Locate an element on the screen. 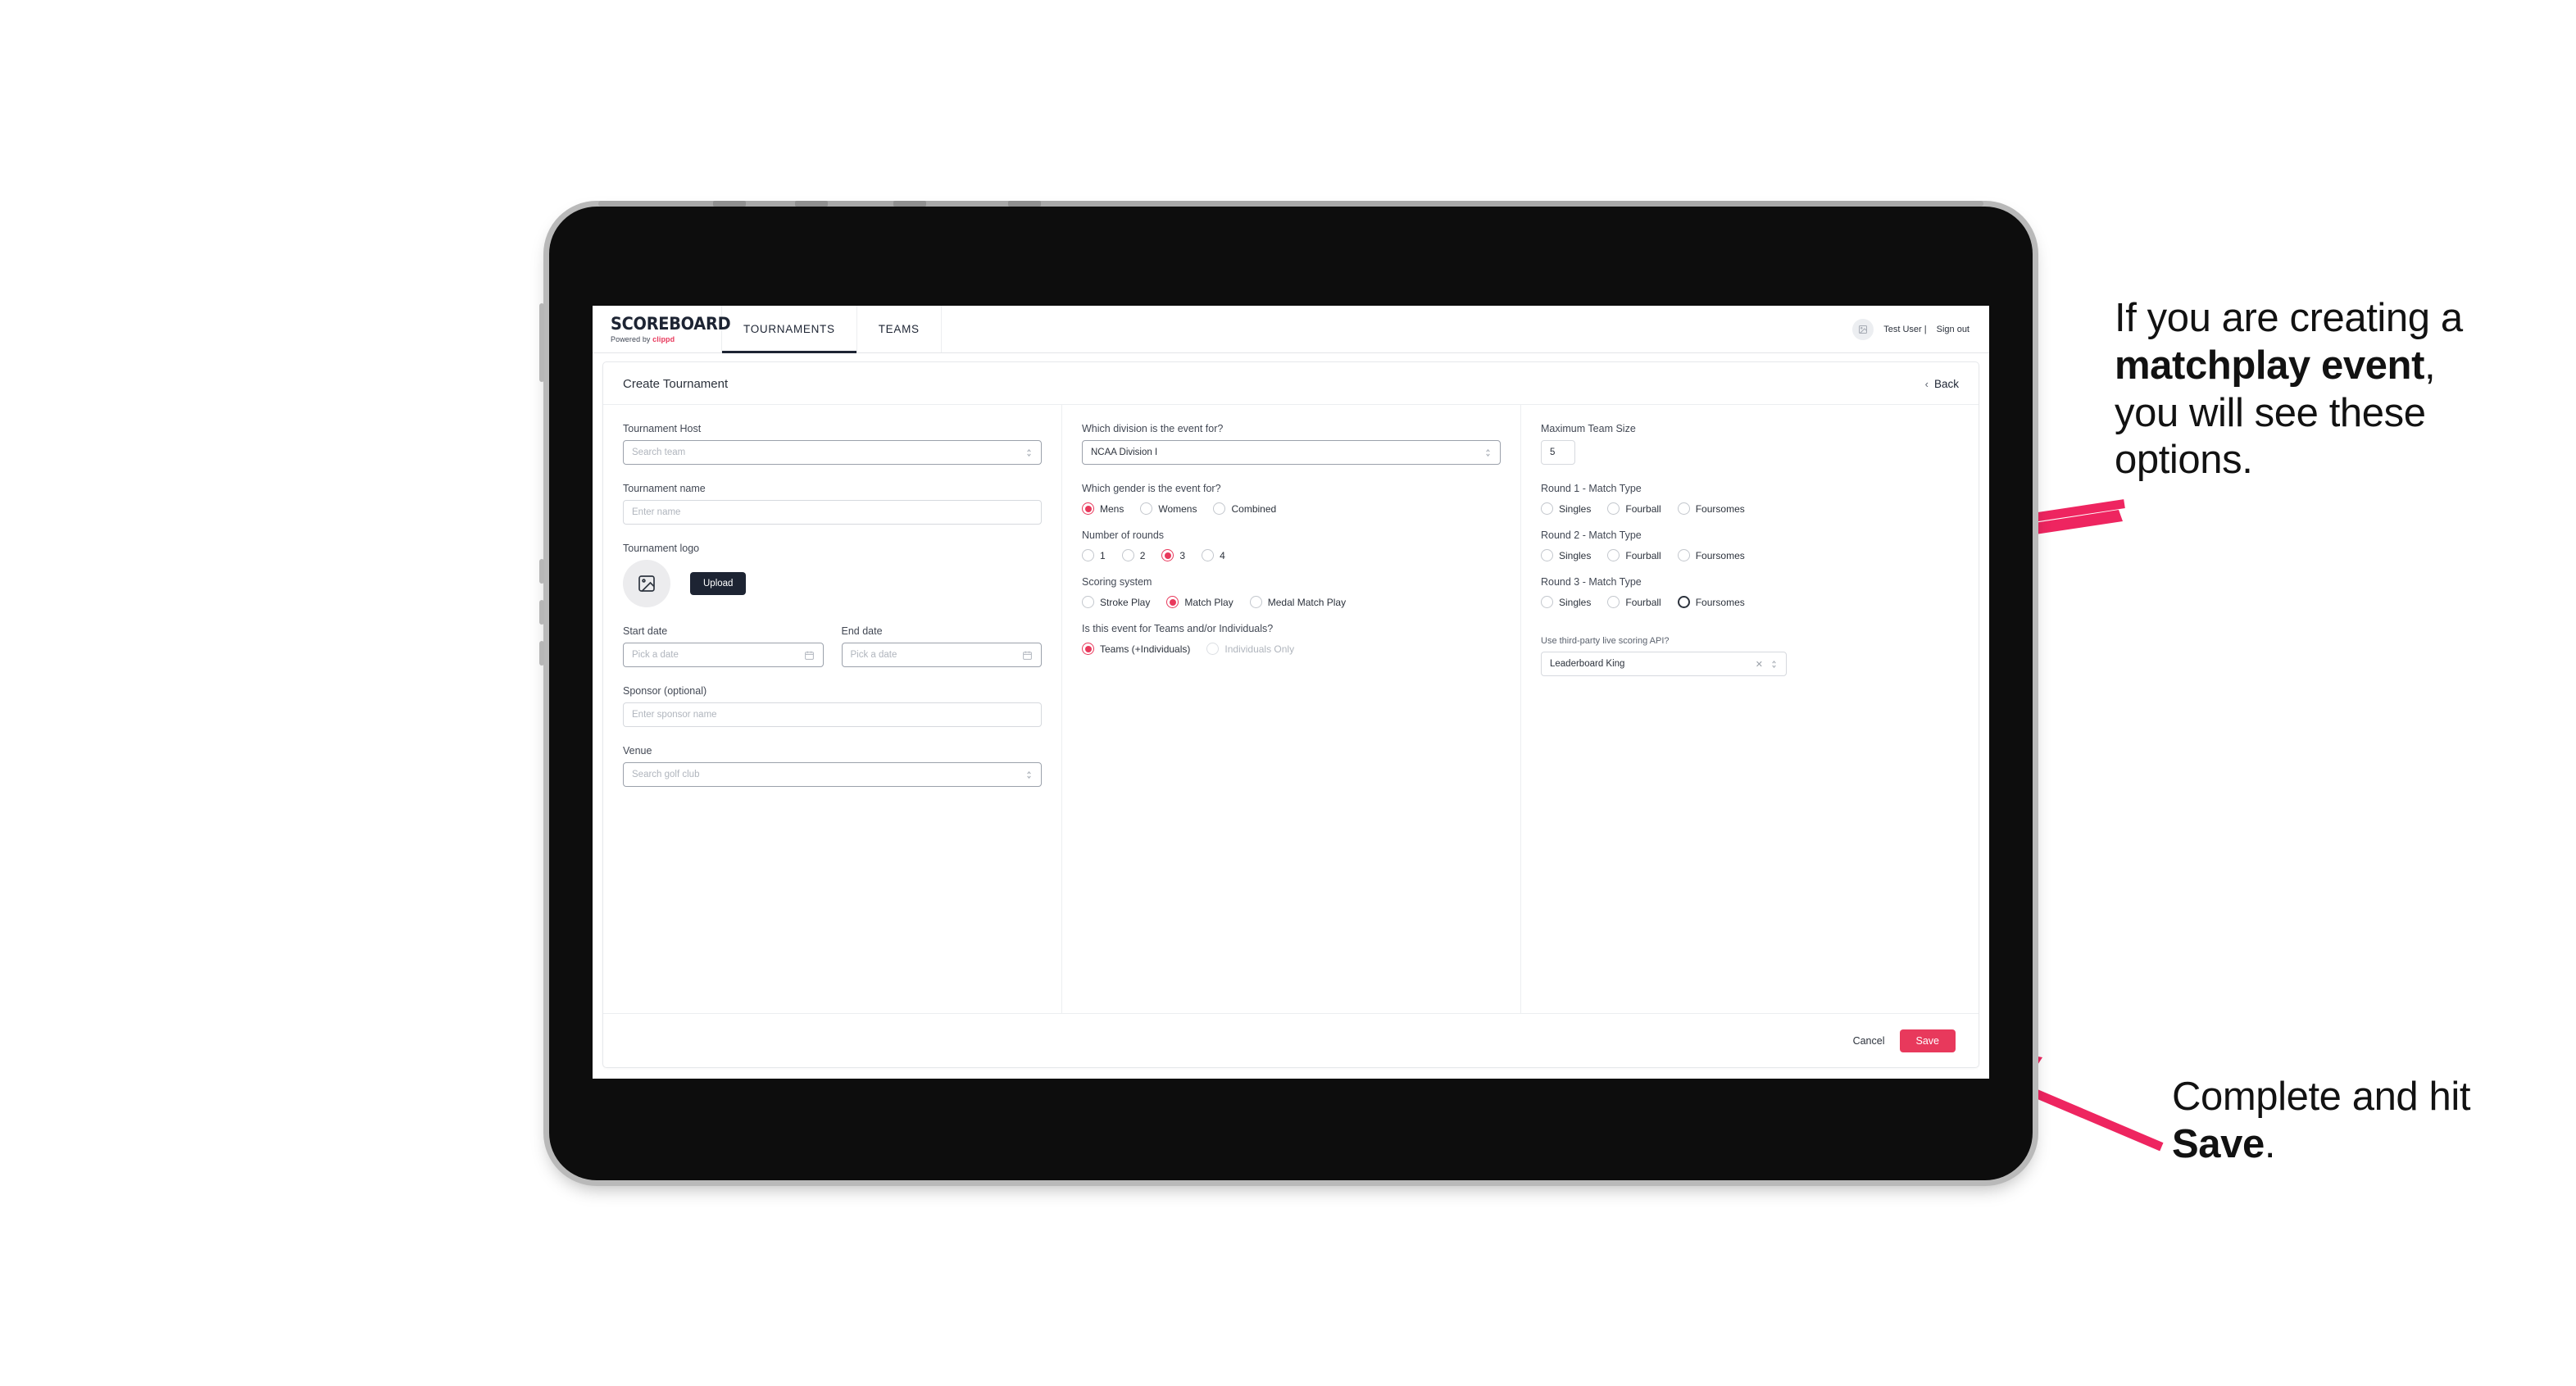 This screenshot has width=2576, height=1386. gender-option-mens: Mens is located at coordinates (1103, 509).